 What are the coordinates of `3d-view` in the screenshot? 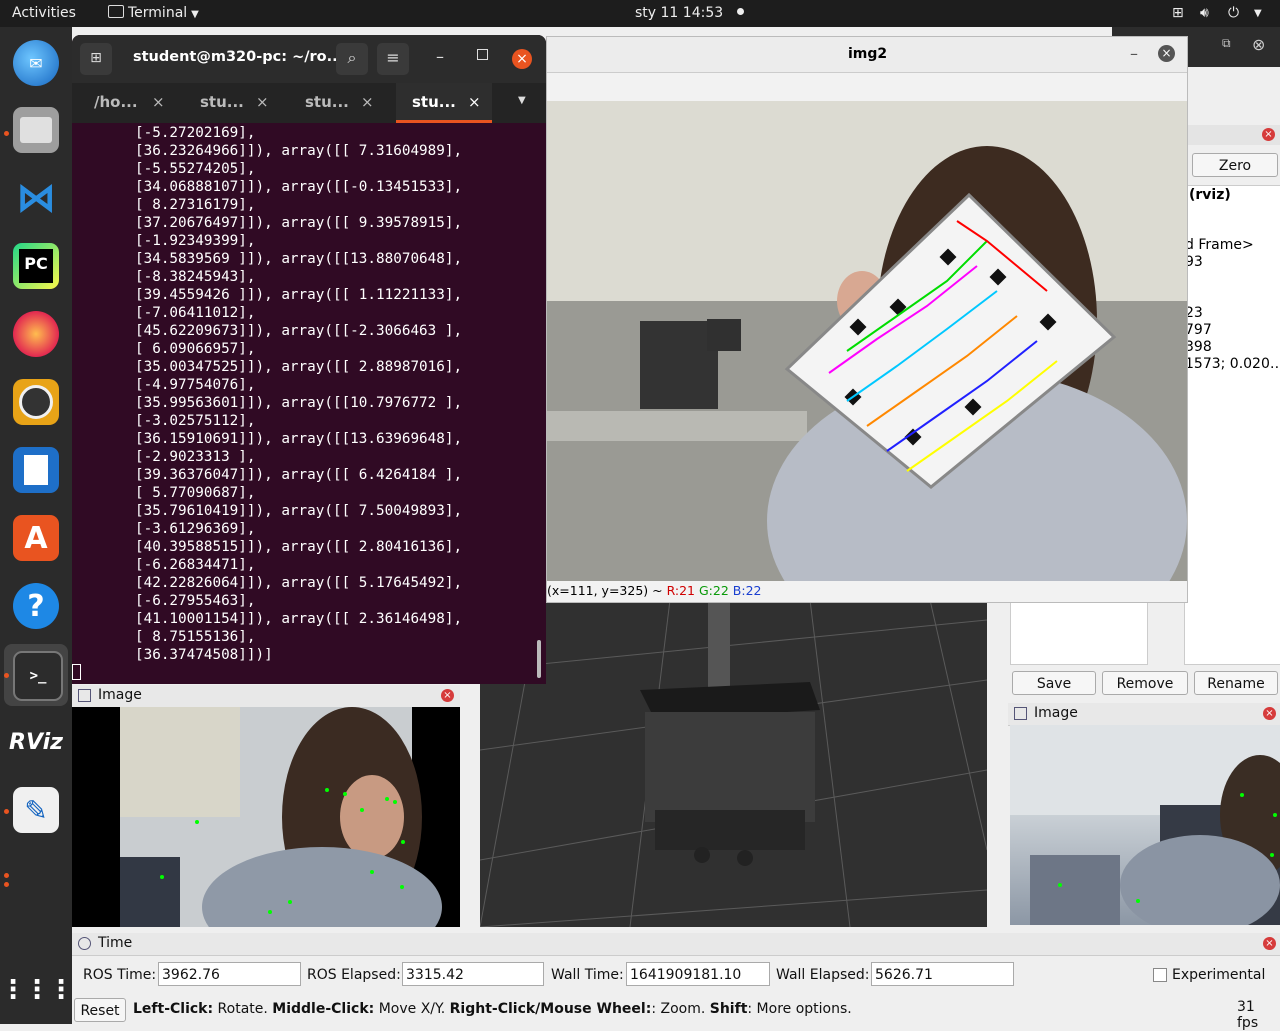 It's located at (733, 763).